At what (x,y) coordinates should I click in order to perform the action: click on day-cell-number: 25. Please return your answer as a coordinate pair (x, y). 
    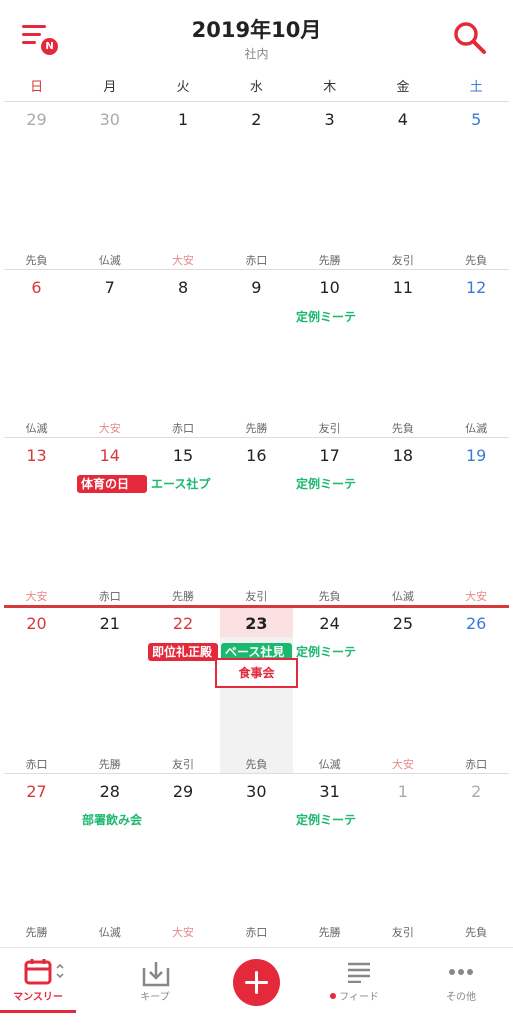
    Looking at the image, I should click on (402, 623).